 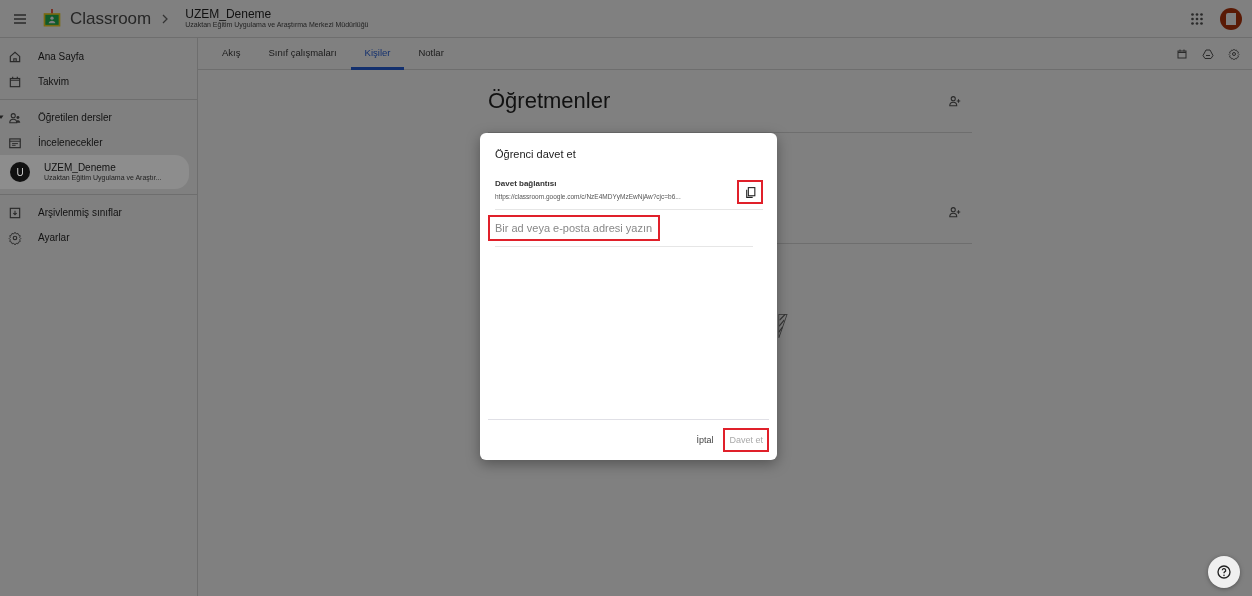 What do you see at coordinates (536, 154) in the screenshot?
I see `dialog-title: Öğrenci davet et` at bounding box center [536, 154].